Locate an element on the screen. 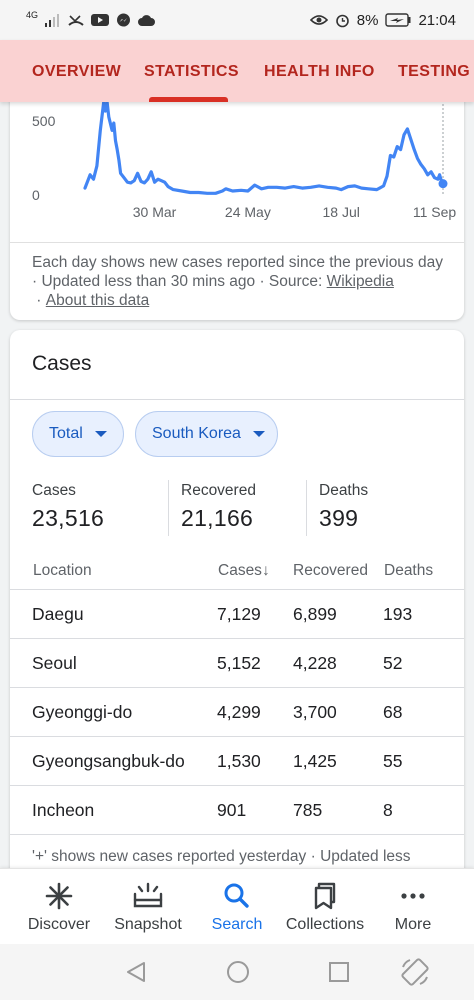  stat-value: 399 is located at coordinates (339, 518).